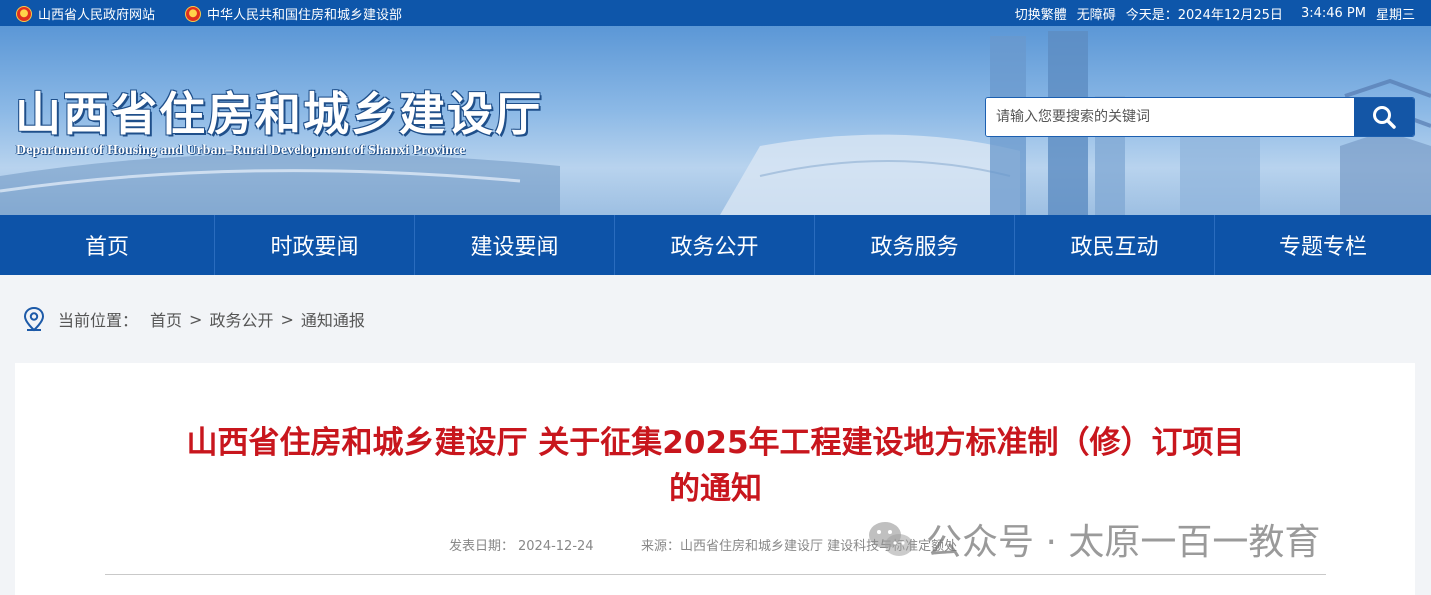 This screenshot has width=1431, height=595. I want to click on breadcrumb-section: 政务公开, so click(241, 319).